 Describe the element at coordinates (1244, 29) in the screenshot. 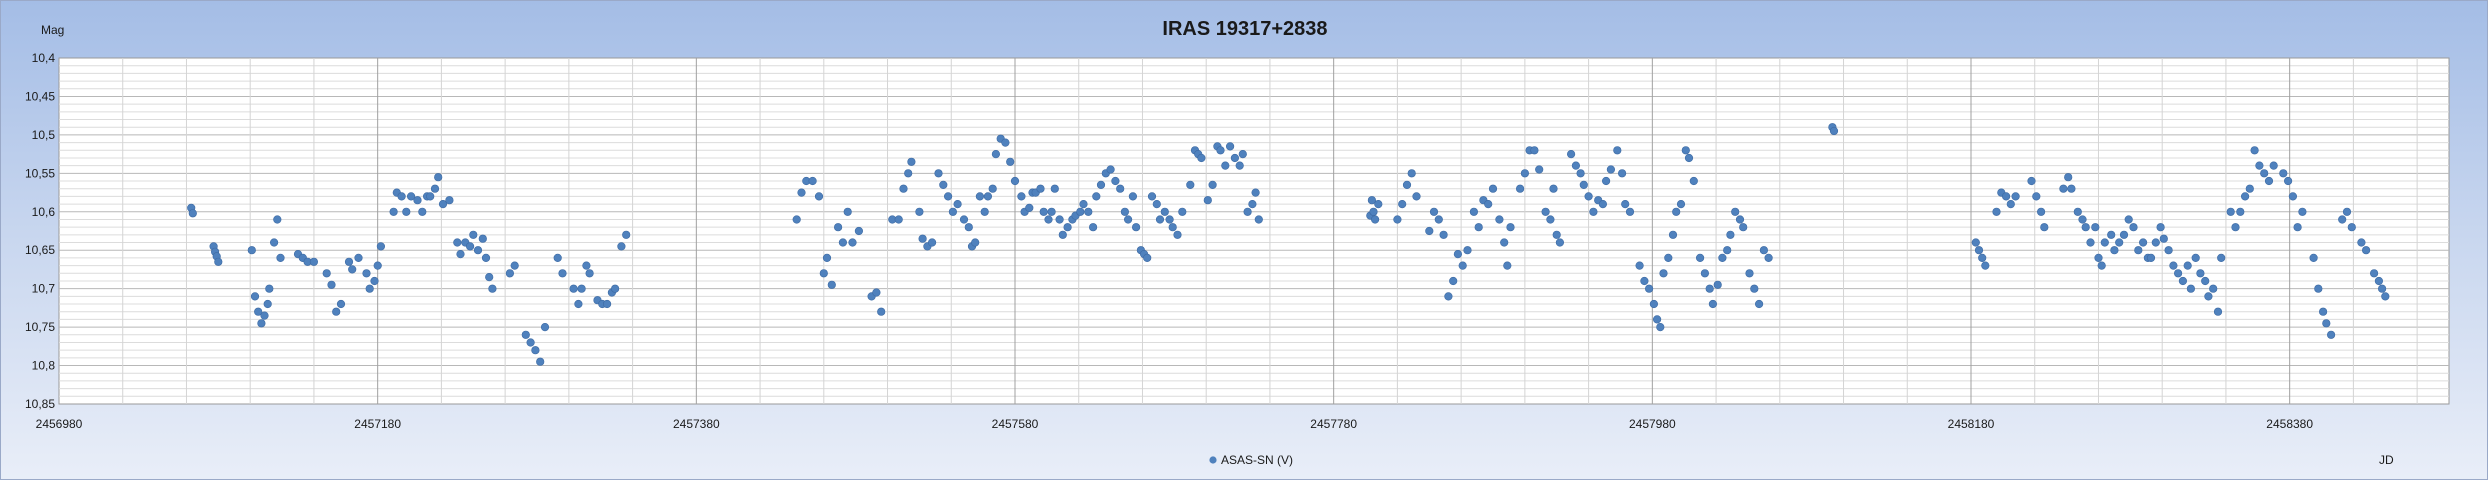

I see `chart-title: IRAS 19317+2838` at that location.